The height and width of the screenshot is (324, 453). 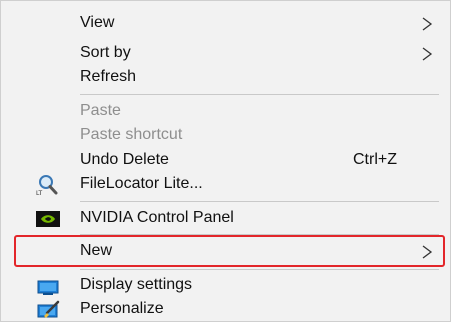 I want to click on menu-item-label: Refresh, so click(x=108, y=76).